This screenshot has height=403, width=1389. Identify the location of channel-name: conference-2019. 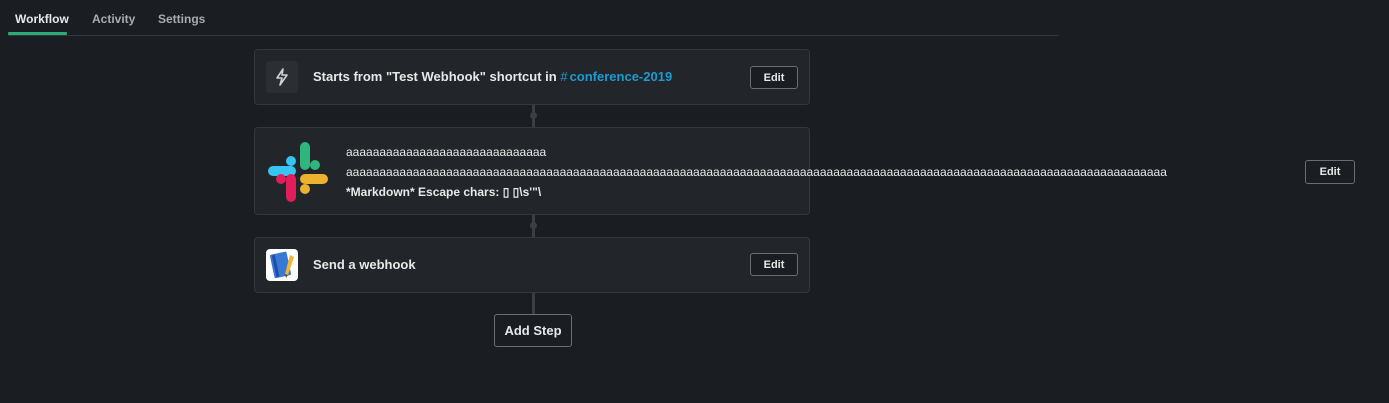
(621, 76).